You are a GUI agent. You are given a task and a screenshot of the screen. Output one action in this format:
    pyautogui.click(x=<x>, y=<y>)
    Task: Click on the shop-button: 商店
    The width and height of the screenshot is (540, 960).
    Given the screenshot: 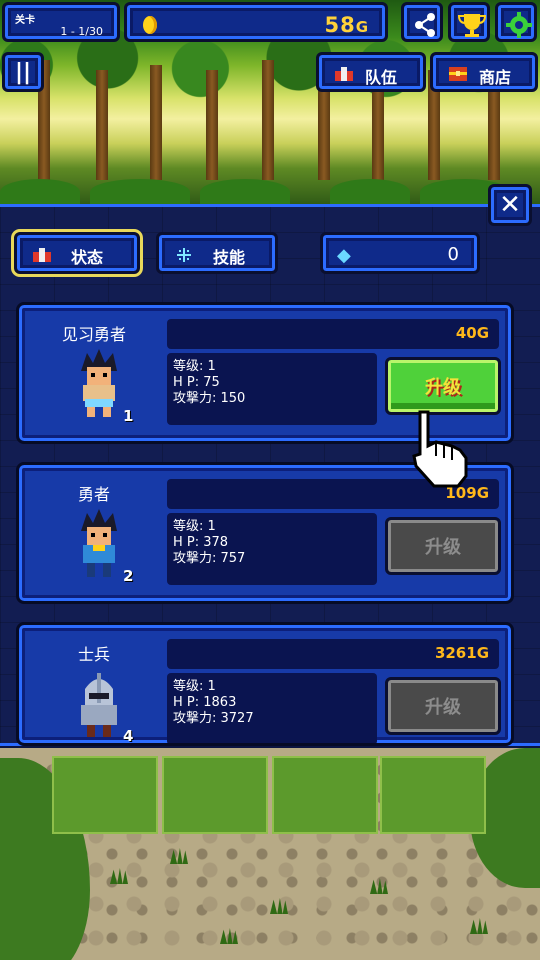 What is the action you would take?
    pyautogui.click(x=484, y=72)
    